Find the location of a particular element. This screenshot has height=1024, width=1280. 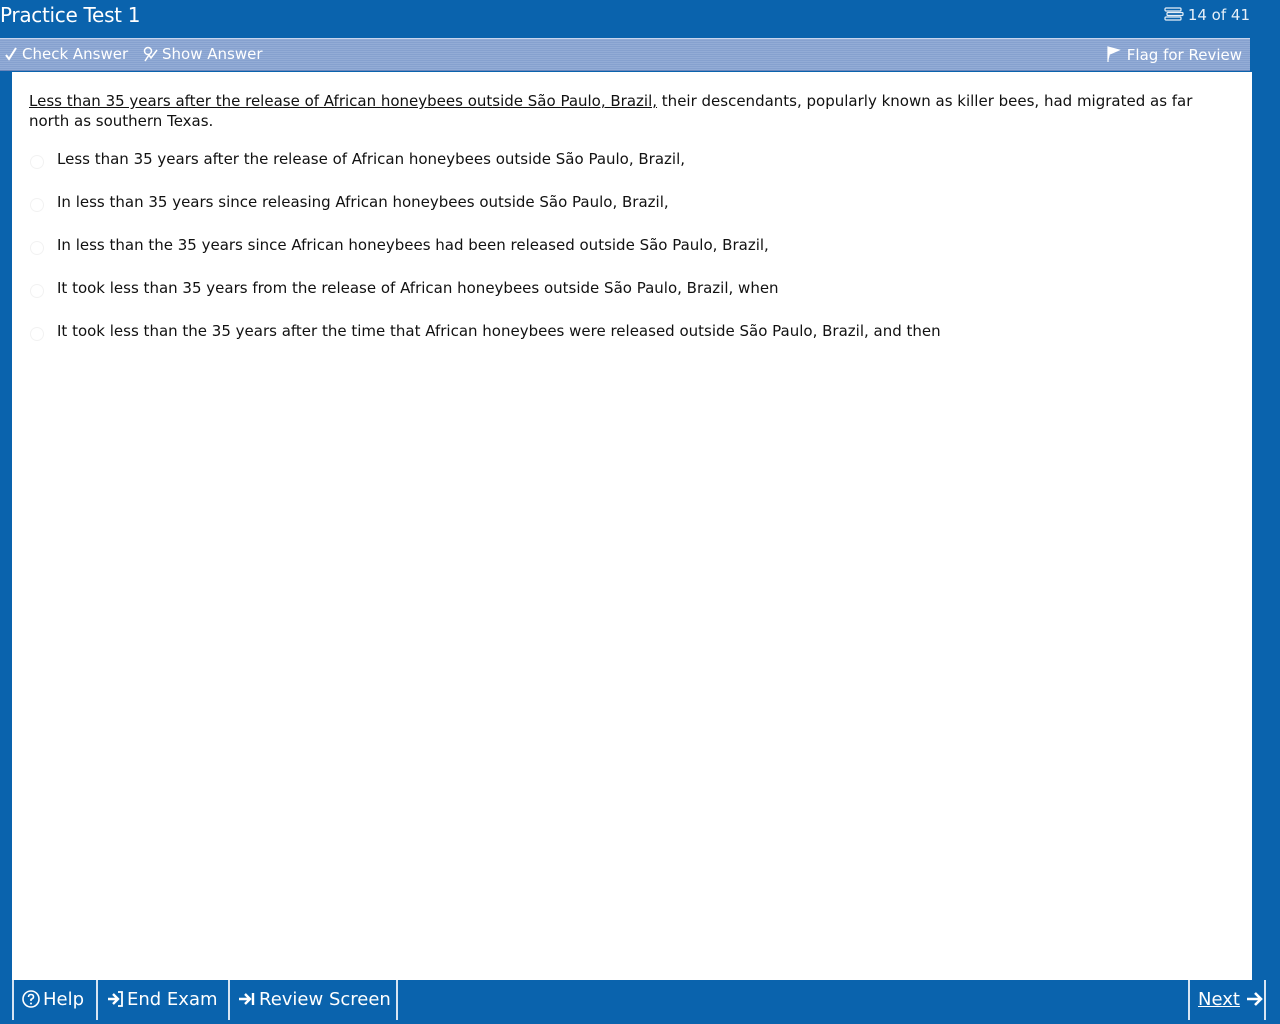

title-bar: Practice Test 1 14 of 41 is located at coordinates (640, 18).